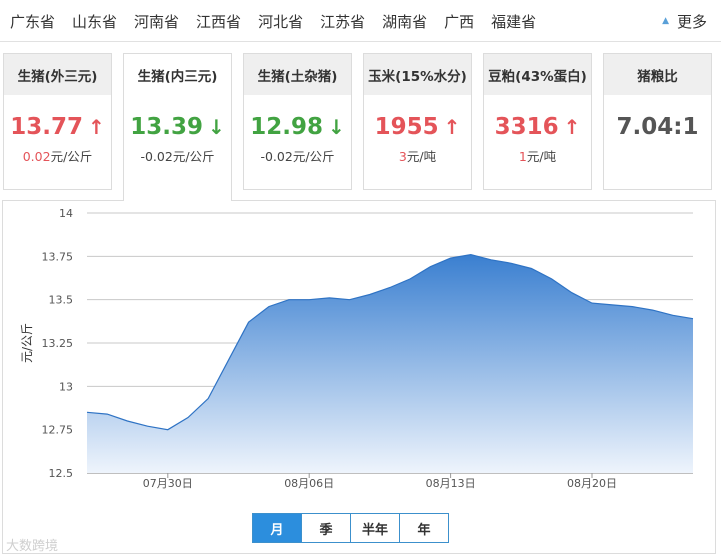  I want to click on x-tick-label: 08月06日, so click(309, 483).